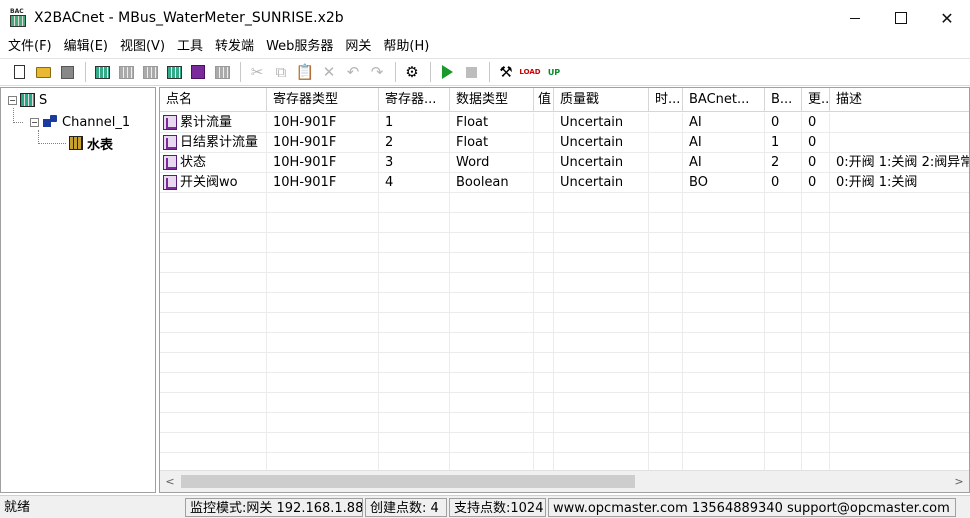 This screenshot has height=518, width=970. Describe the element at coordinates (554, 72) in the screenshot. I see `upload-button: UP` at that location.